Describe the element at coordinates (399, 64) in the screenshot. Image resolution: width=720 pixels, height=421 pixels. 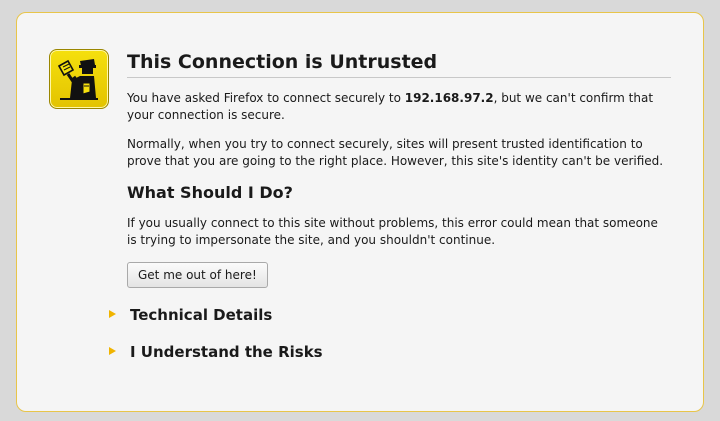
I see `page-title: This Connection is Untrusted` at that location.